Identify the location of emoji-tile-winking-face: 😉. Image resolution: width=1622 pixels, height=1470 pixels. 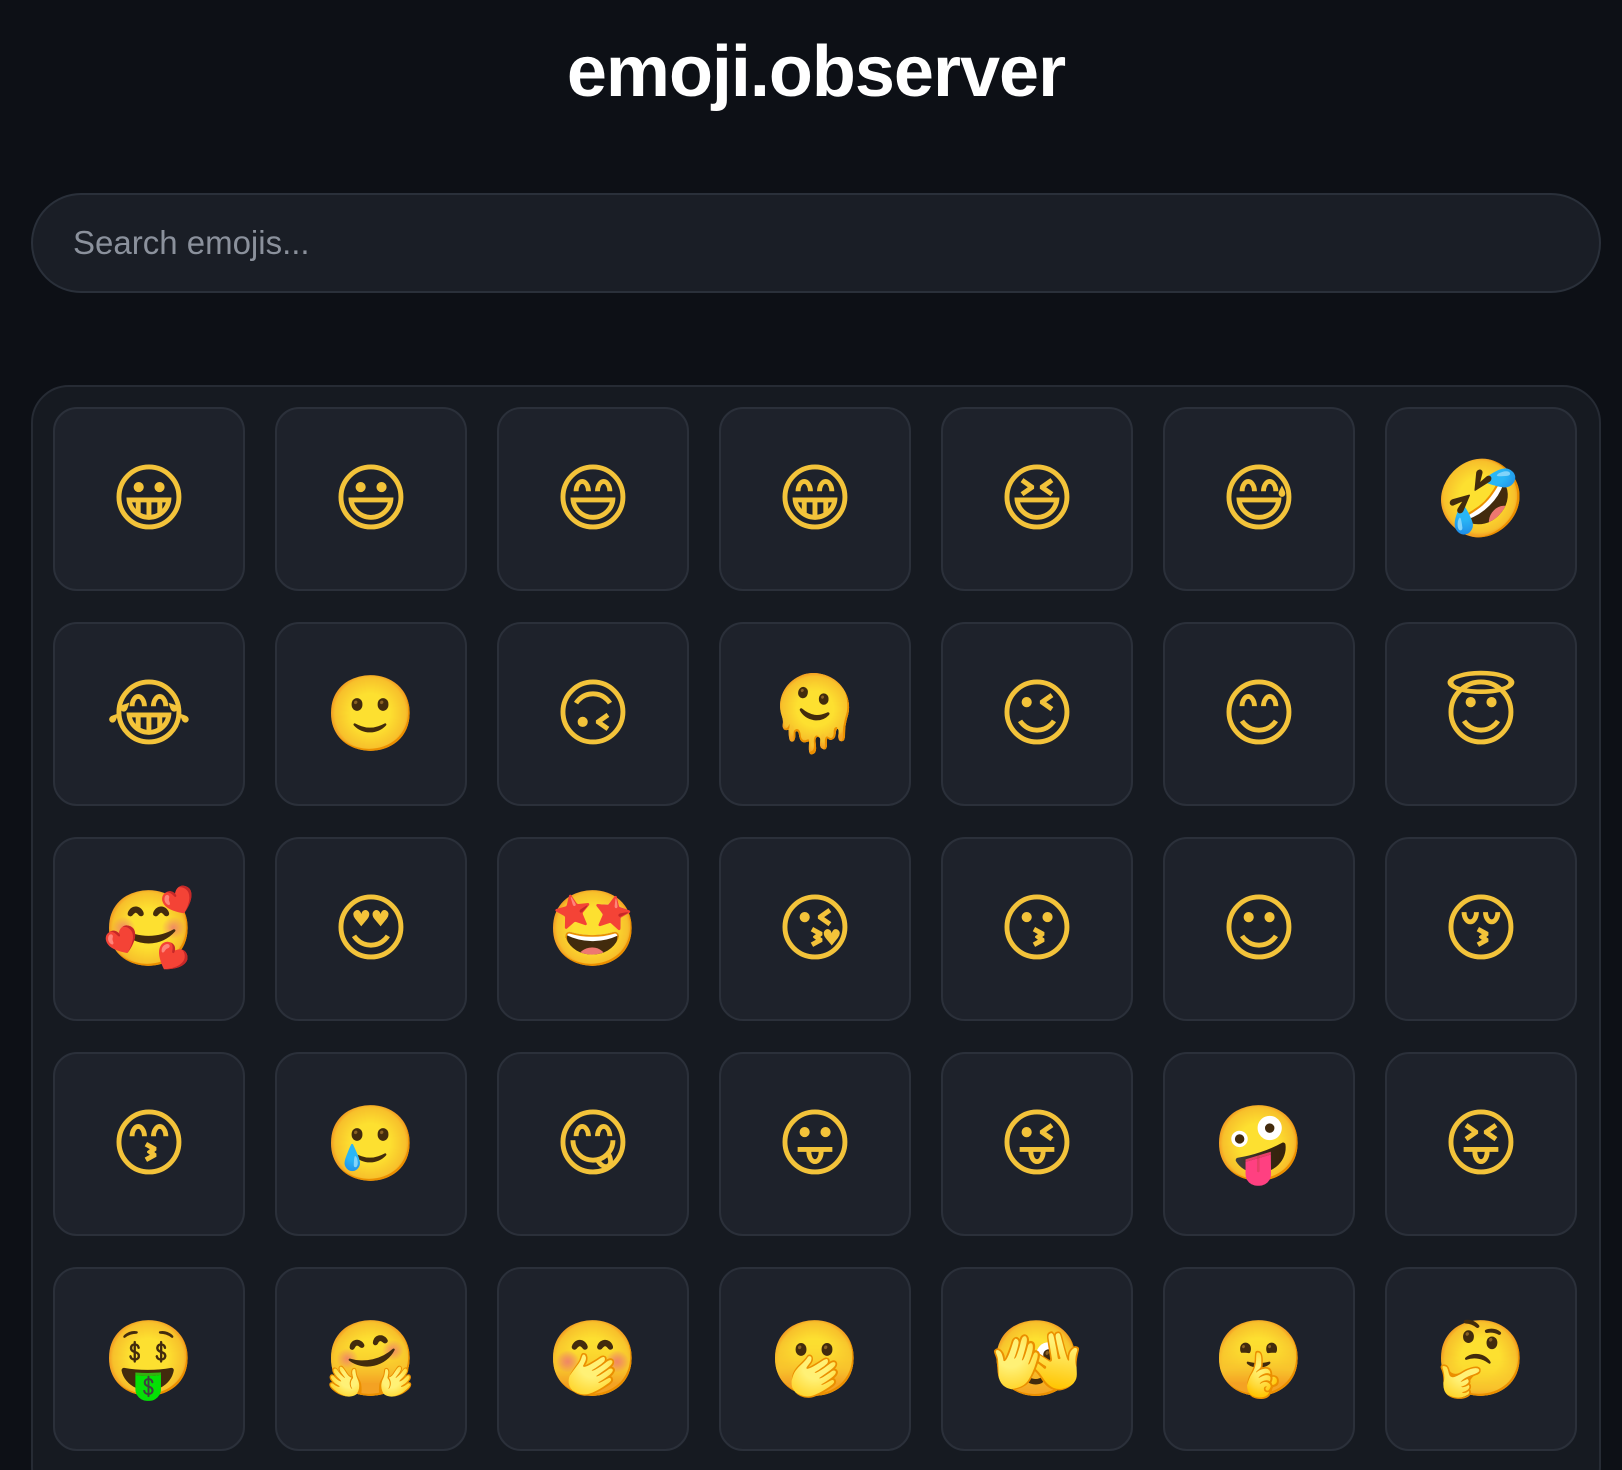
(1037, 714).